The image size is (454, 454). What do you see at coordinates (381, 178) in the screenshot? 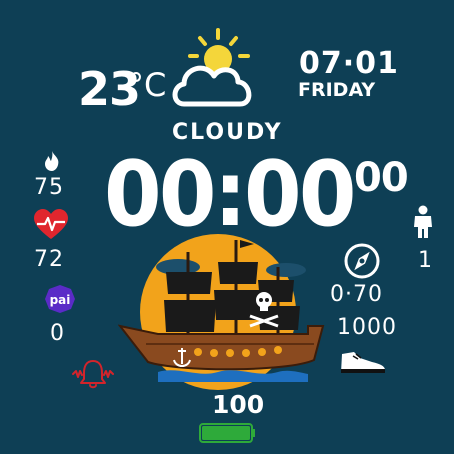
I see `time-seconds: 00` at bounding box center [381, 178].